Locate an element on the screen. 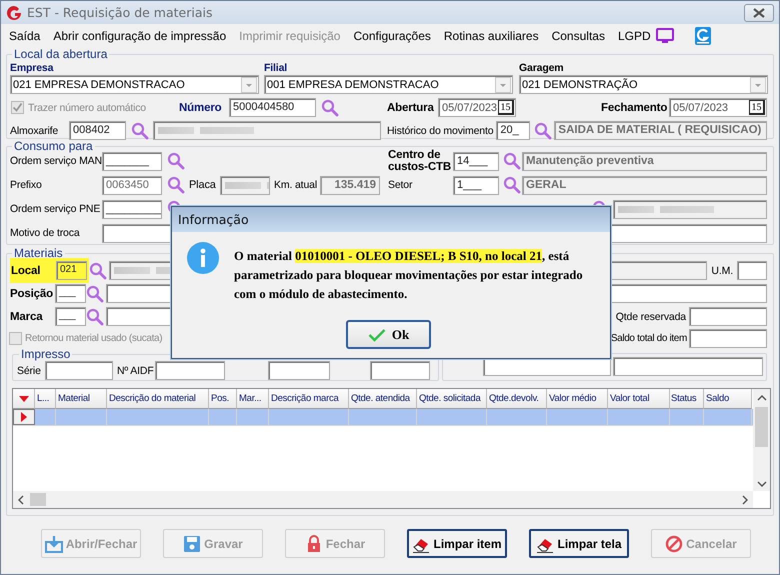  scroll-down-icon is located at coordinates (761, 484).